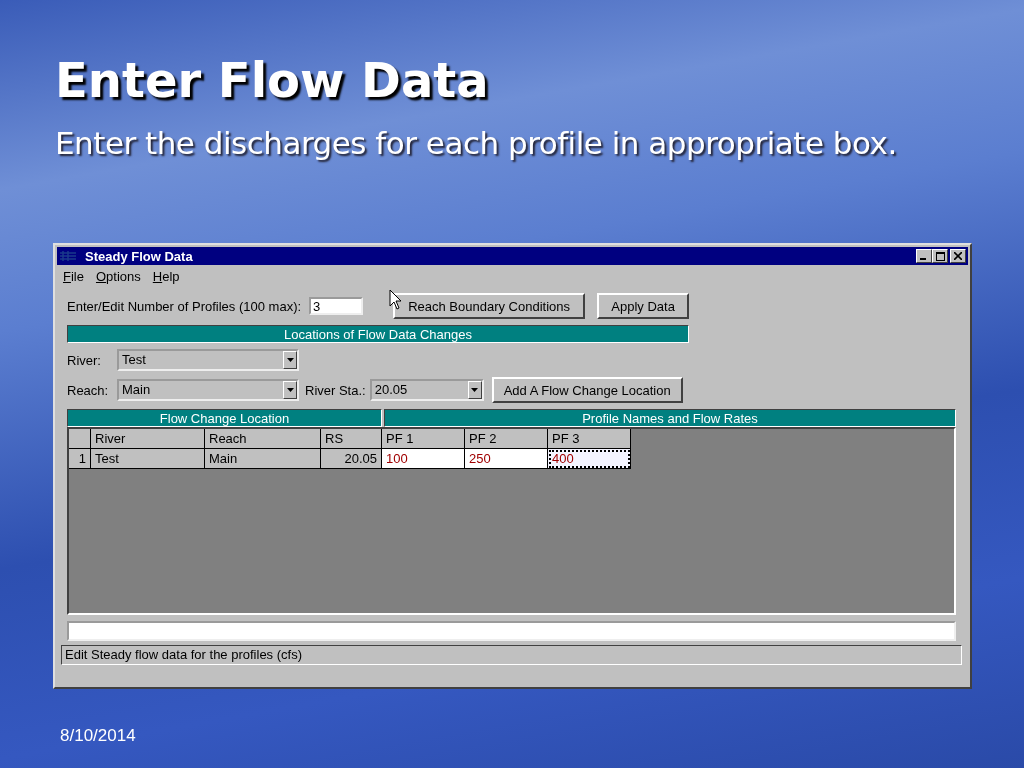 The width and height of the screenshot is (1024, 768). I want to click on table-cell: Main, so click(263, 459).